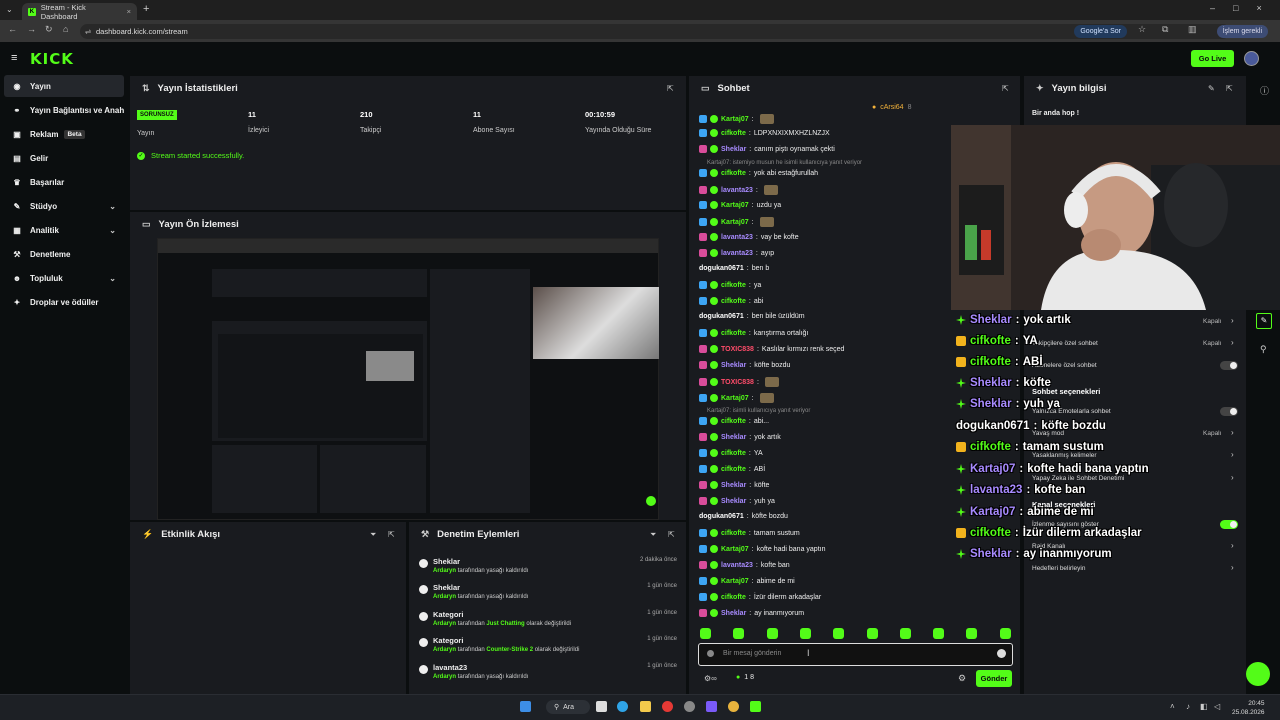 The width and height of the screenshot is (1280, 720). Describe the element at coordinates (64, 182) in the screenshot. I see `sidebar-item-achievements: ♛ Başarılar` at that location.